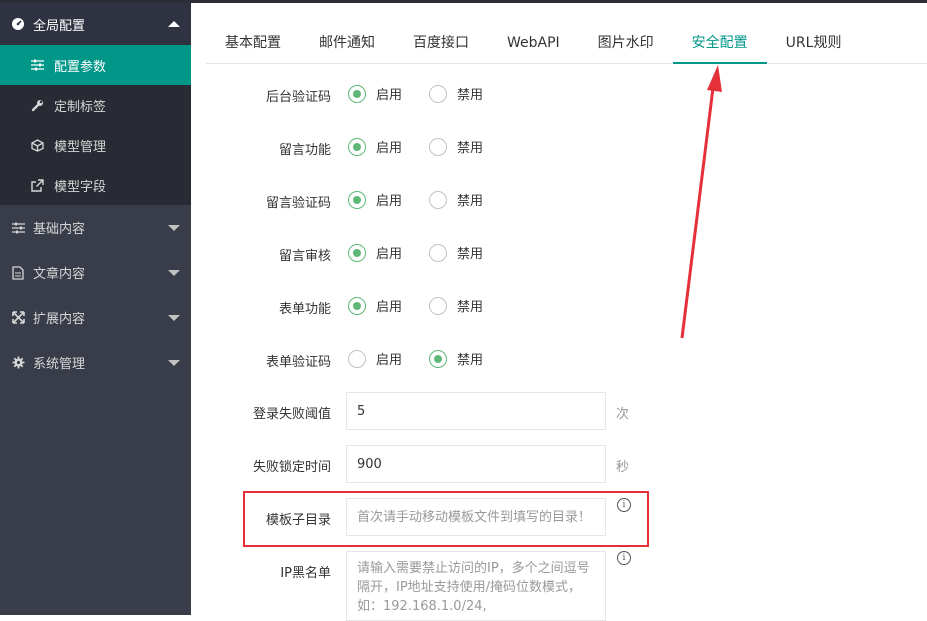  I want to click on field-label: 留言功能, so click(304, 150).